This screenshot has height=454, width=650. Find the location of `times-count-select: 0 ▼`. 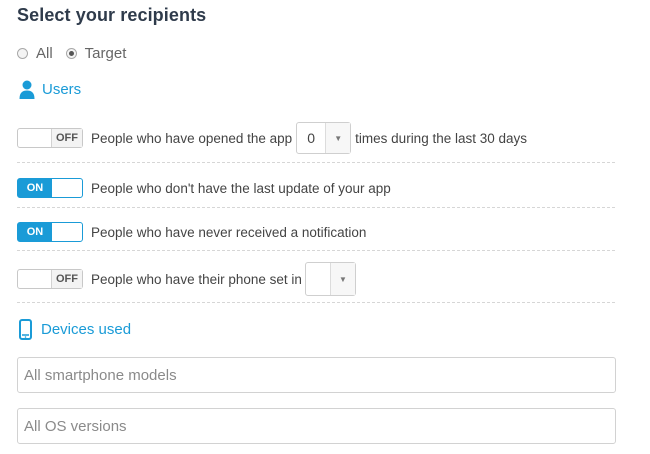

times-count-select: 0 ▼ is located at coordinates (324, 138).